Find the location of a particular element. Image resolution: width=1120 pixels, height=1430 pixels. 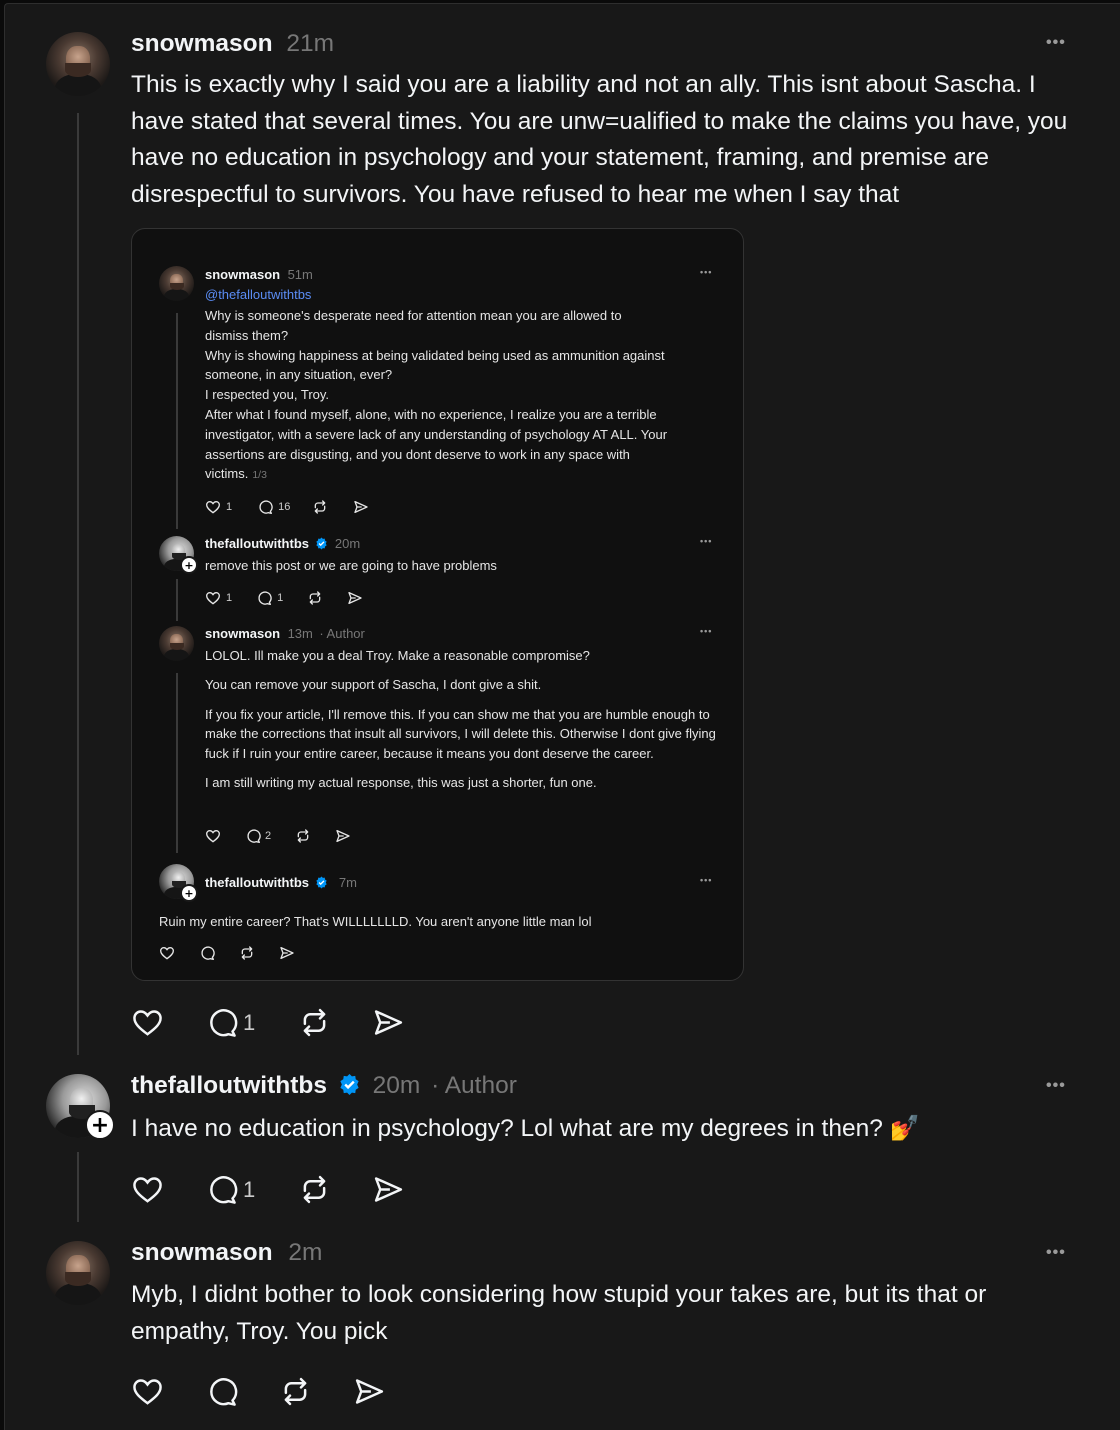

post-header: thefalloutwithtbs 20m · Author is located at coordinates (324, 1086).